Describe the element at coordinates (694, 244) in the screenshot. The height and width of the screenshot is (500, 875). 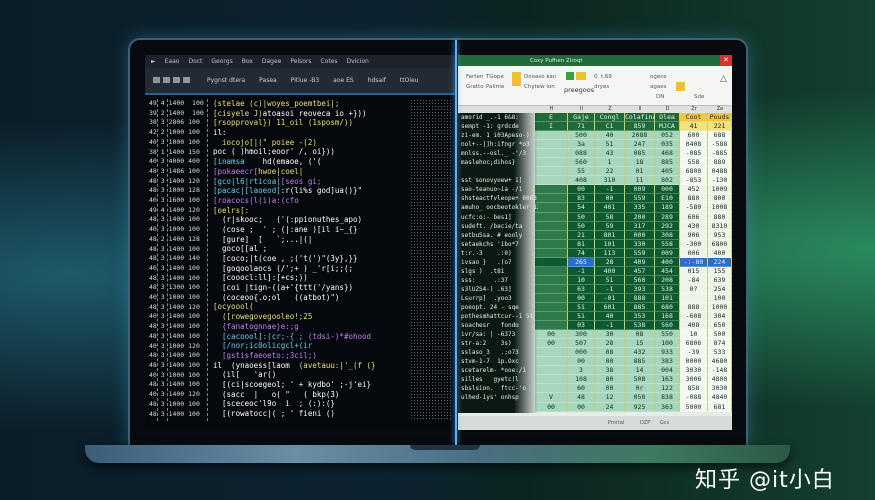
I see `table-cell: -300` at that location.